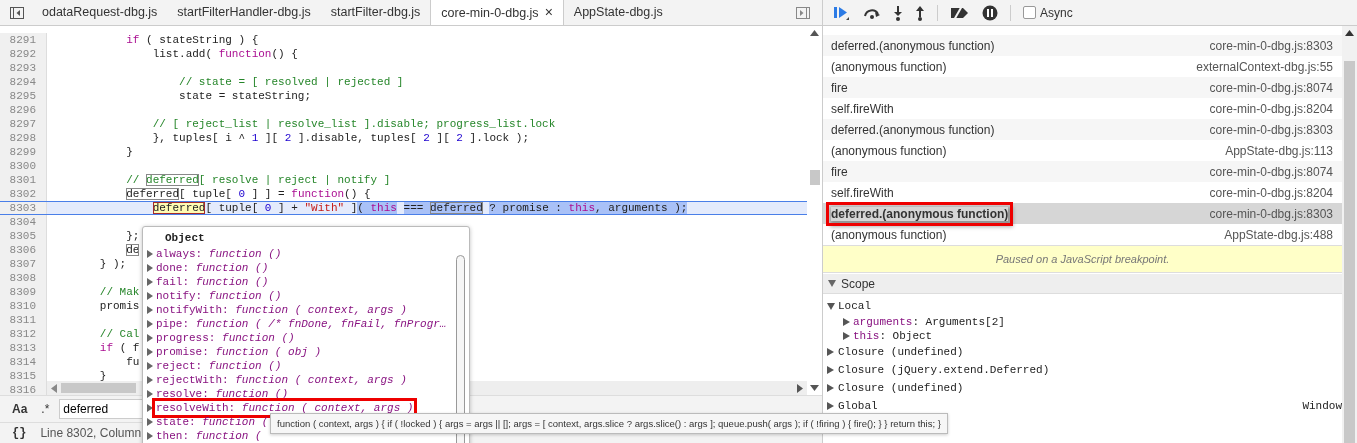  I want to click on line-number: 8312, so click(23, 334).